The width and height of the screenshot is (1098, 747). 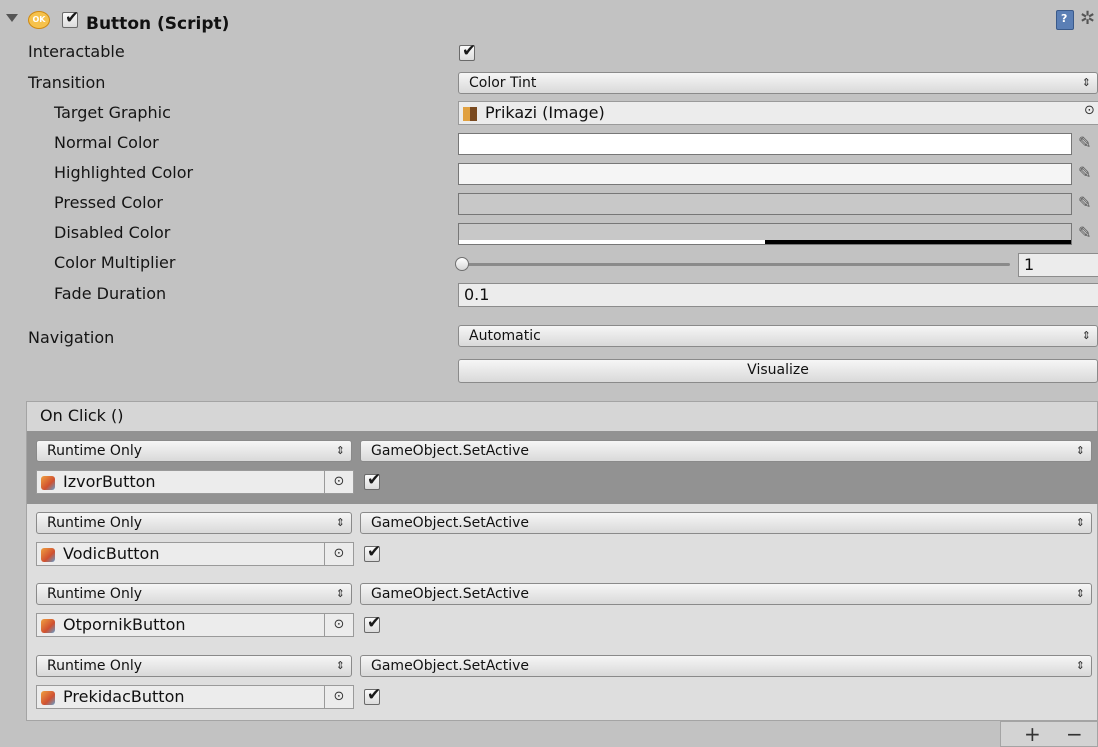 I want to click on navigation-label: Navigation, so click(x=71, y=337).